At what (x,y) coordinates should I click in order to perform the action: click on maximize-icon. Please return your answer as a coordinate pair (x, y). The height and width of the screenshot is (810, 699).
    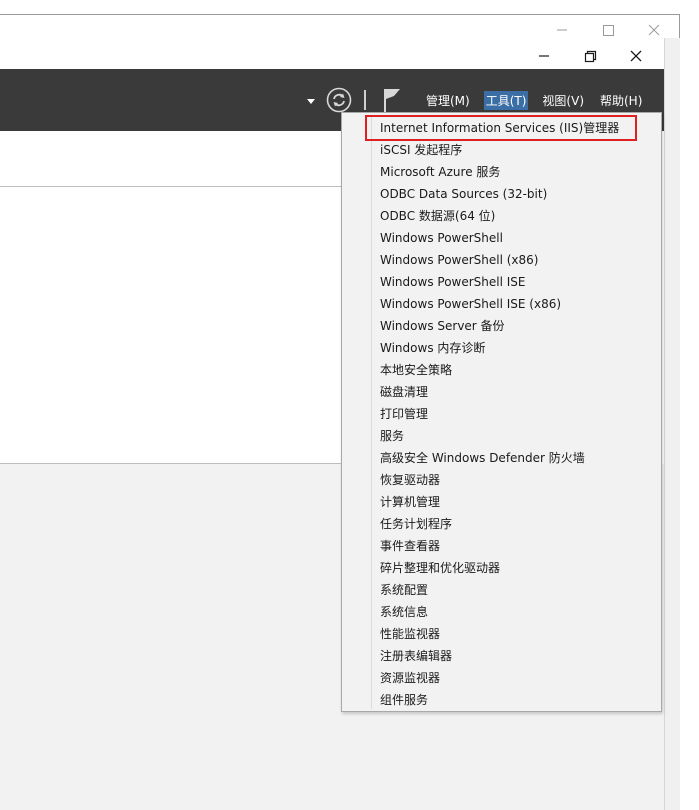
    Looking at the image, I should click on (608, 30).